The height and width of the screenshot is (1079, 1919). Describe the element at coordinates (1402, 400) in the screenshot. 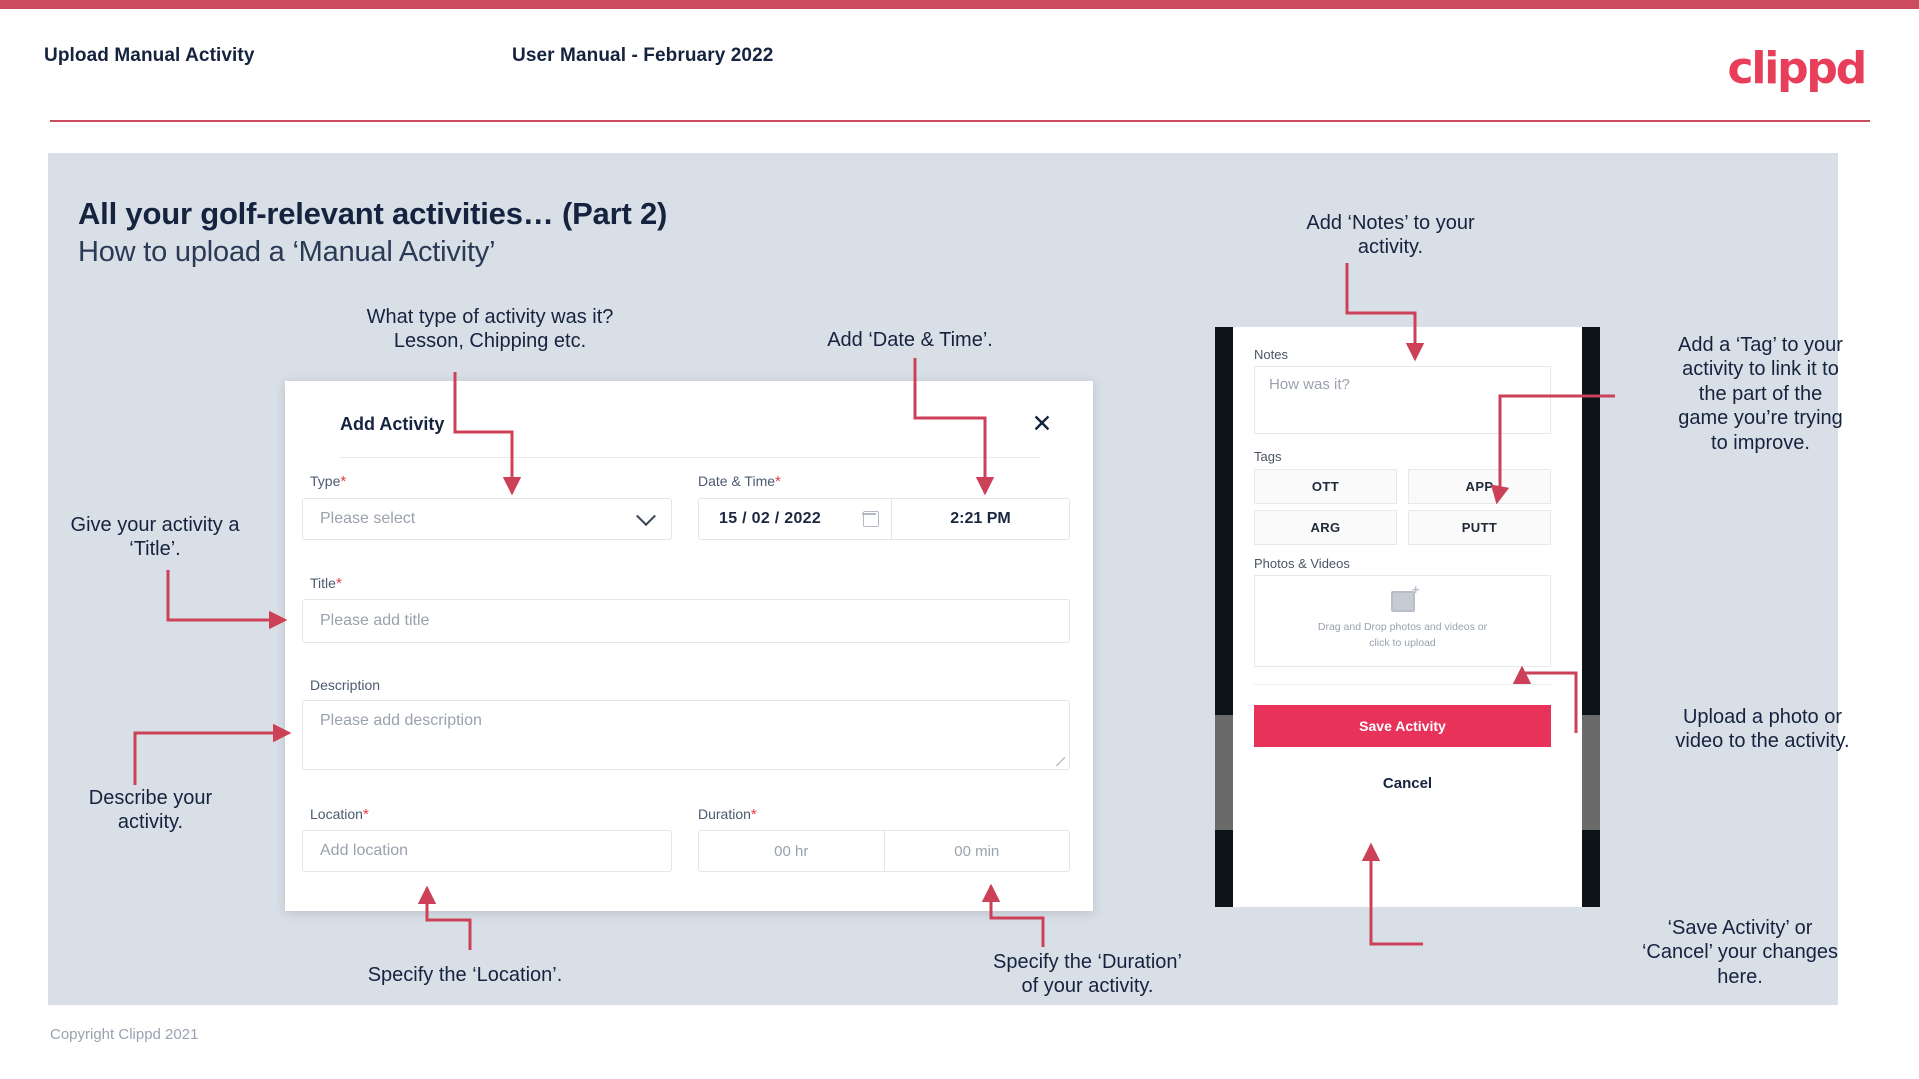

I see `notes-textarea: How was it?` at that location.